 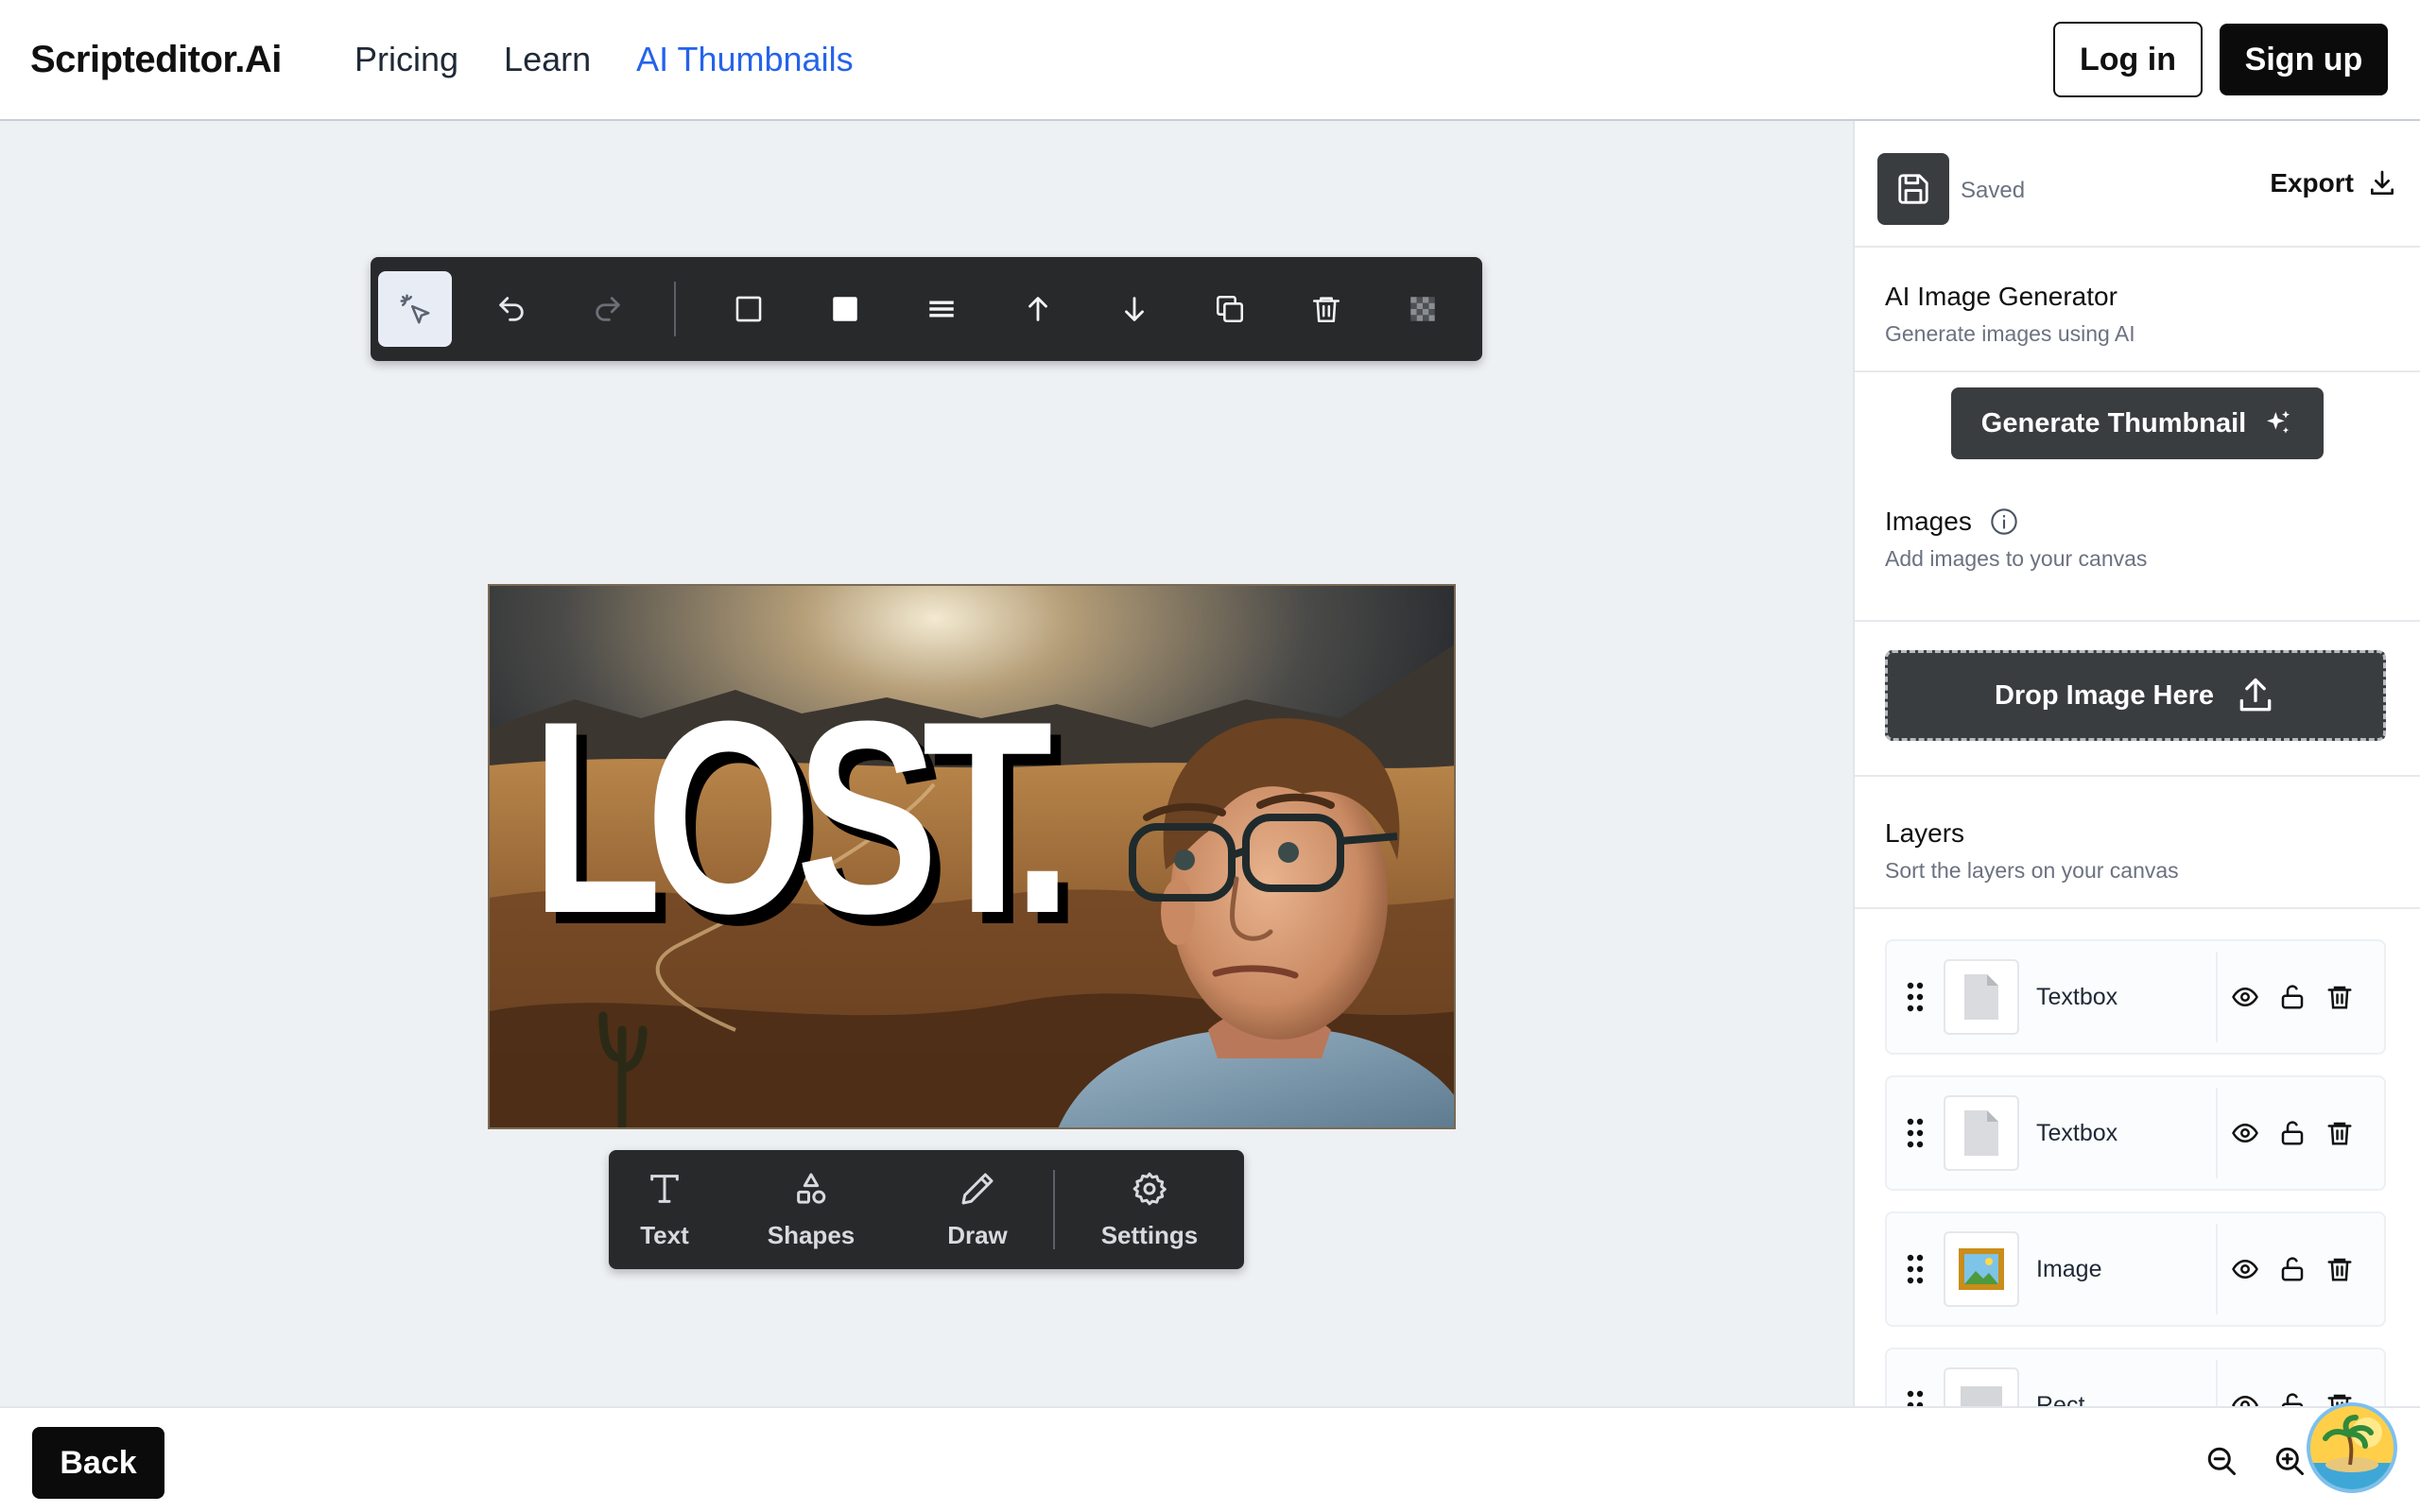 I want to click on toolbar-divider, so click(x=675, y=309).